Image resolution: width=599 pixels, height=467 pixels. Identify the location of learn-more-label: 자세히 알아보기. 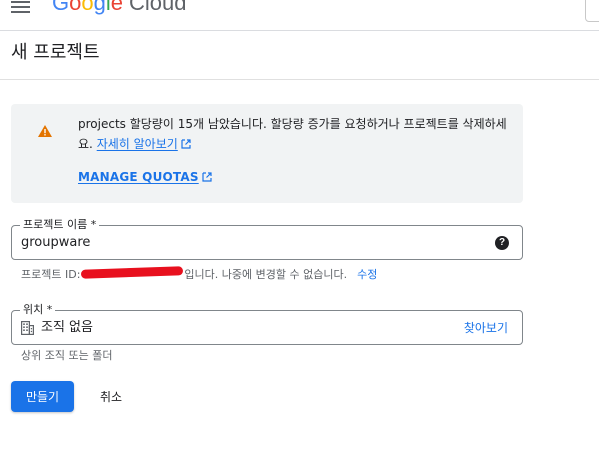
(137, 144).